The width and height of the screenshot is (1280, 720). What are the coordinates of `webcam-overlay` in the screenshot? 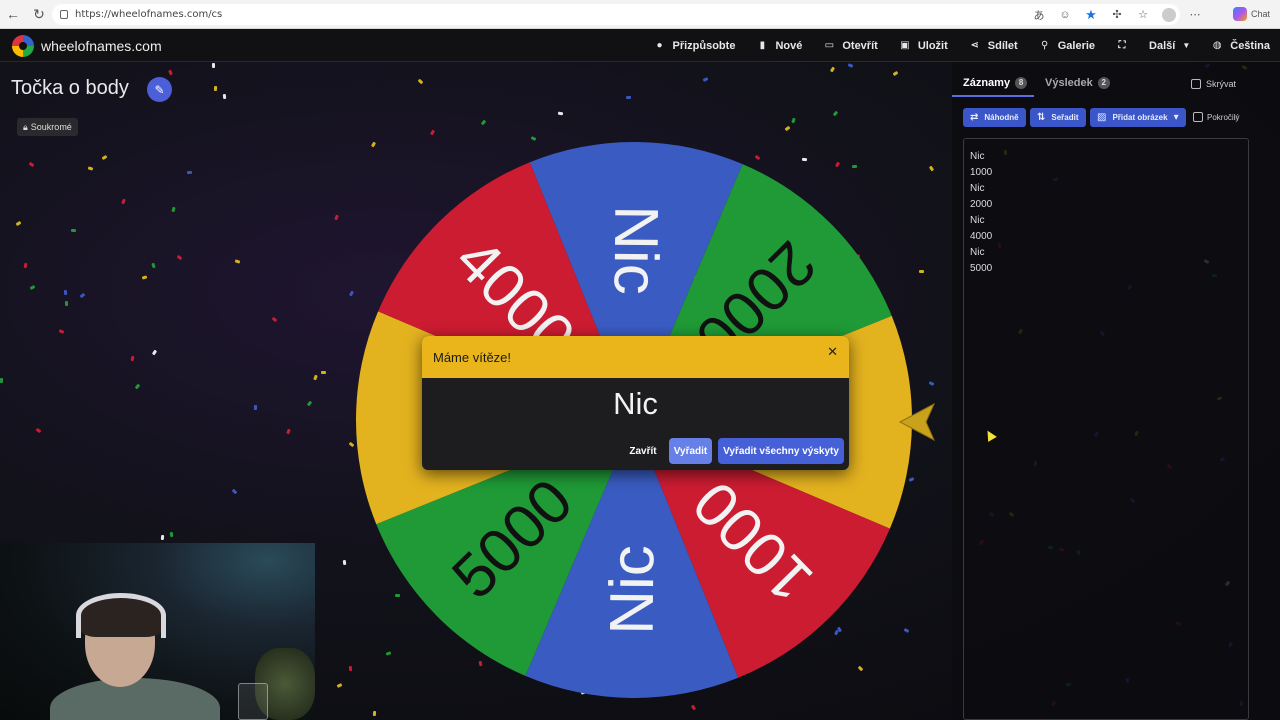 It's located at (157, 631).